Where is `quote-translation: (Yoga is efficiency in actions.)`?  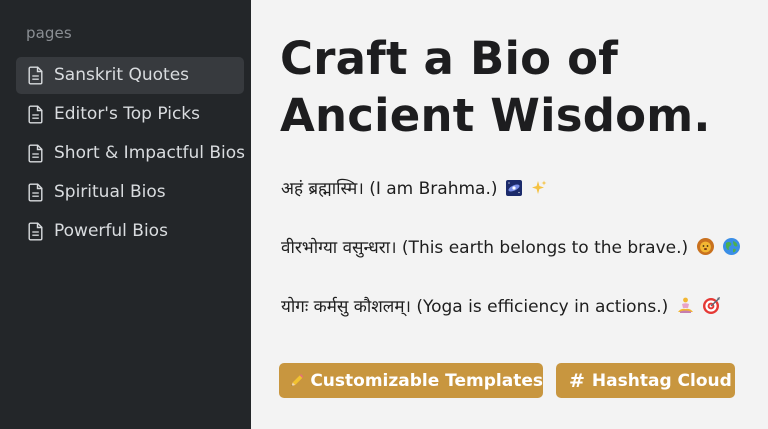 quote-translation: (Yoga is efficiency in actions.) is located at coordinates (542, 307).